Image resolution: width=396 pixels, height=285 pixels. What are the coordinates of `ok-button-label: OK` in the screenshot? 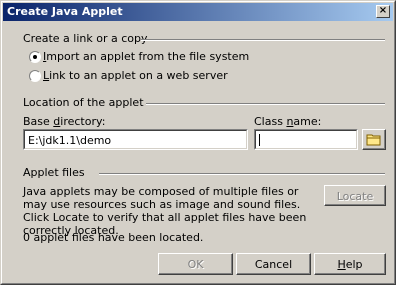 It's located at (195, 264).